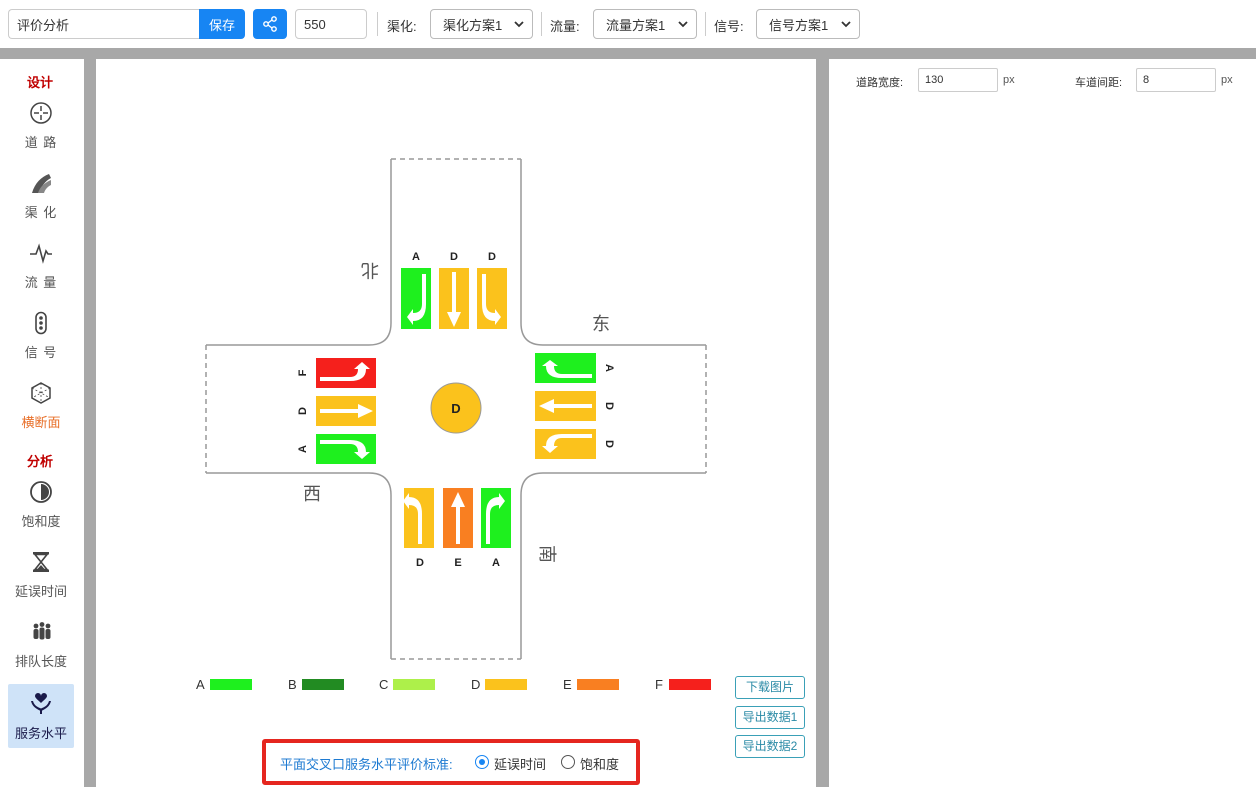  I want to click on half-circle-icon, so click(41, 492).